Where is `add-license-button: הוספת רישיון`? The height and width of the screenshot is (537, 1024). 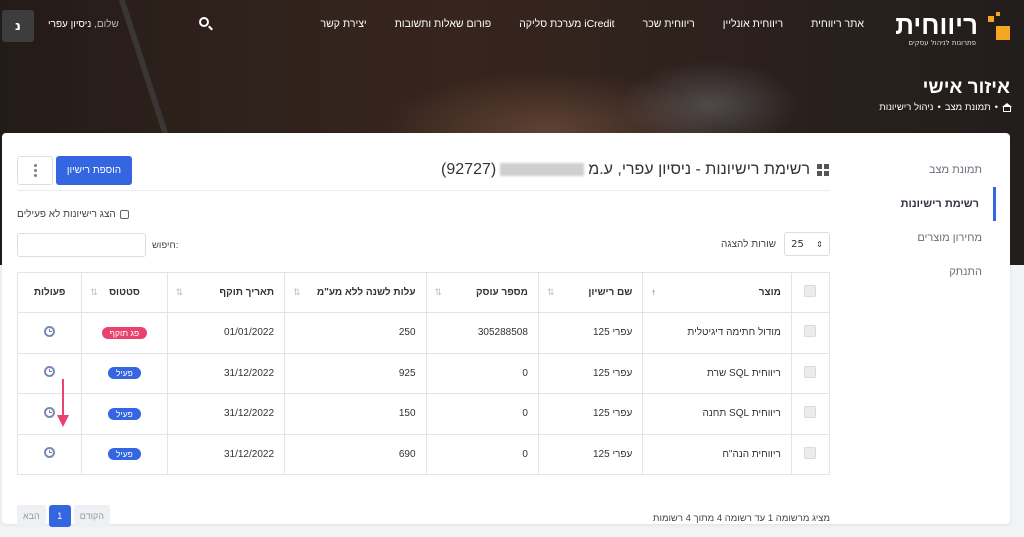
add-license-button: הוספת רישיון is located at coordinates (94, 170).